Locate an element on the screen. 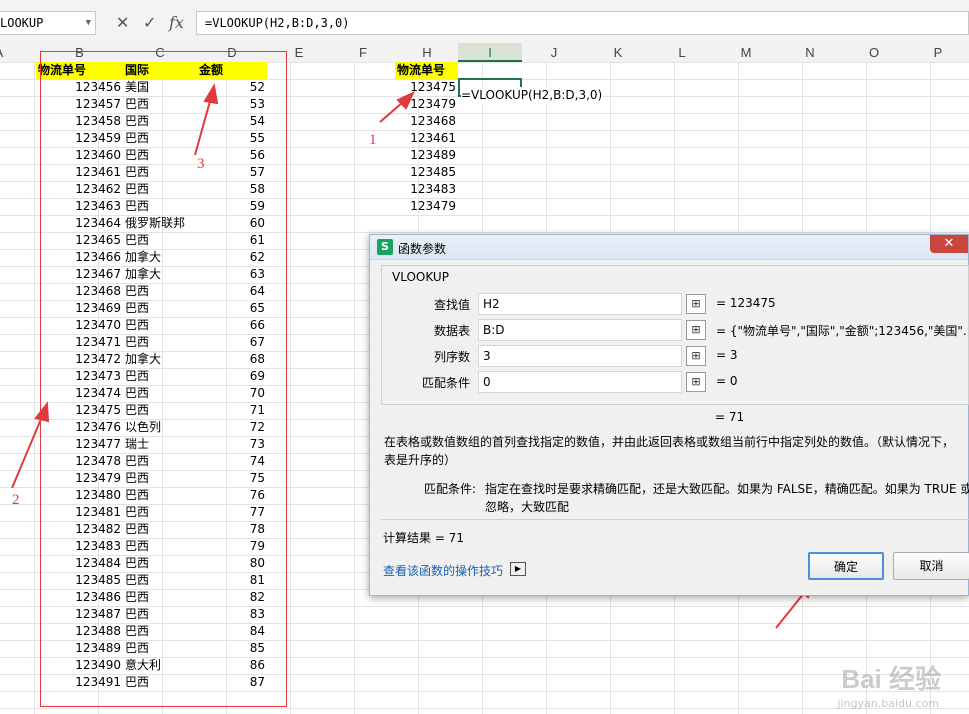 This screenshot has height=714, width=969. param-row: 匹配条件 0 ⊞ = 0 is located at coordinates (669, 382).